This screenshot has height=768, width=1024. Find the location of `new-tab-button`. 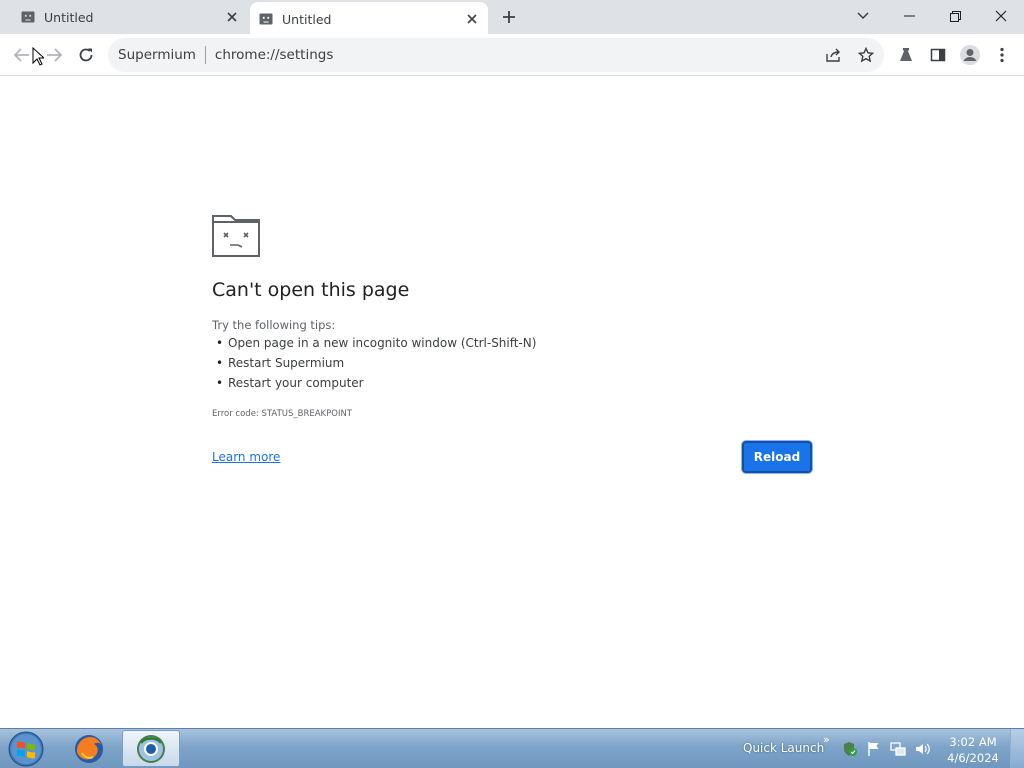

new-tab-button is located at coordinates (509, 17).